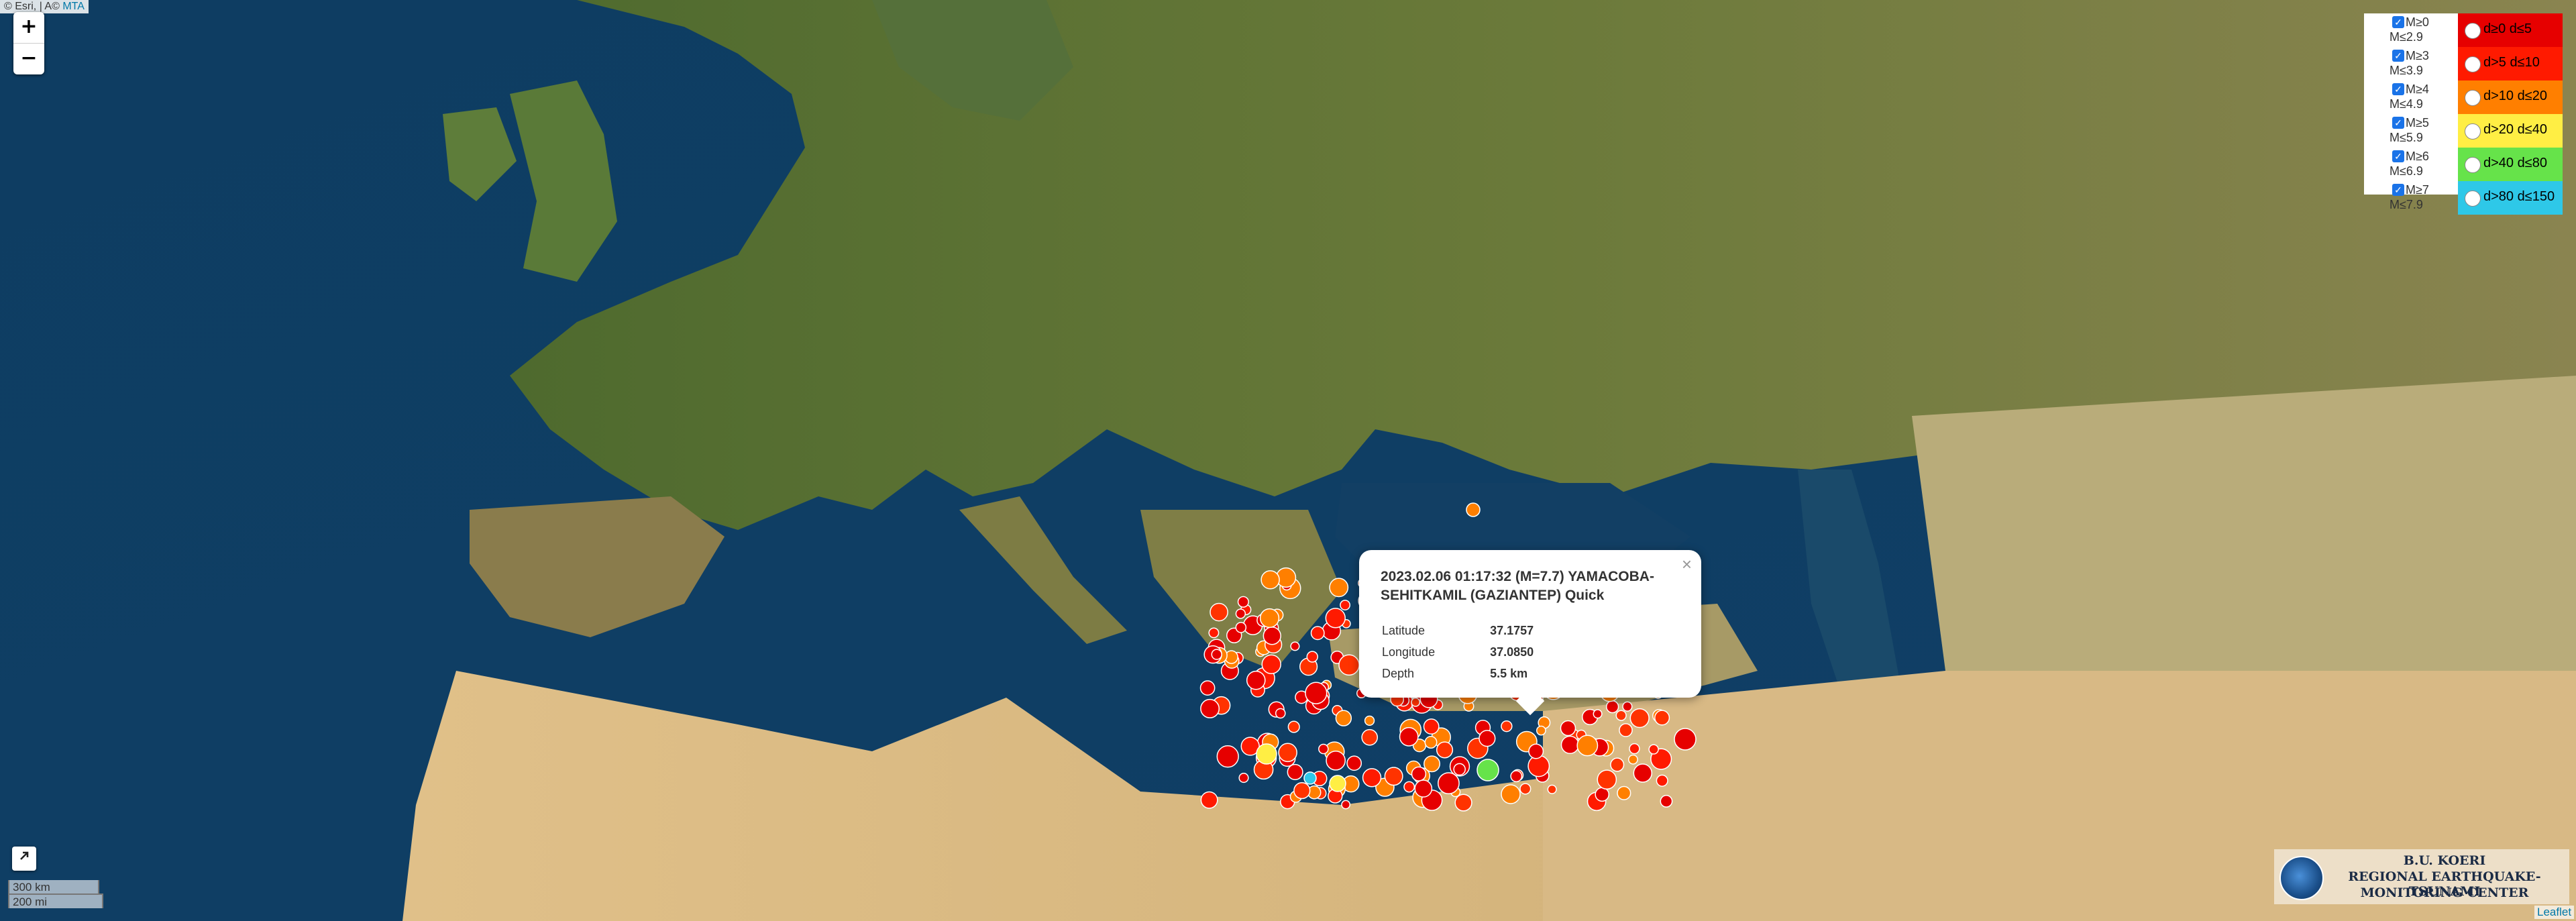 This screenshot has width=2576, height=921. Describe the element at coordinates (1687, 564) in the screenshot. I see `popup-close-button: ×` at that location.